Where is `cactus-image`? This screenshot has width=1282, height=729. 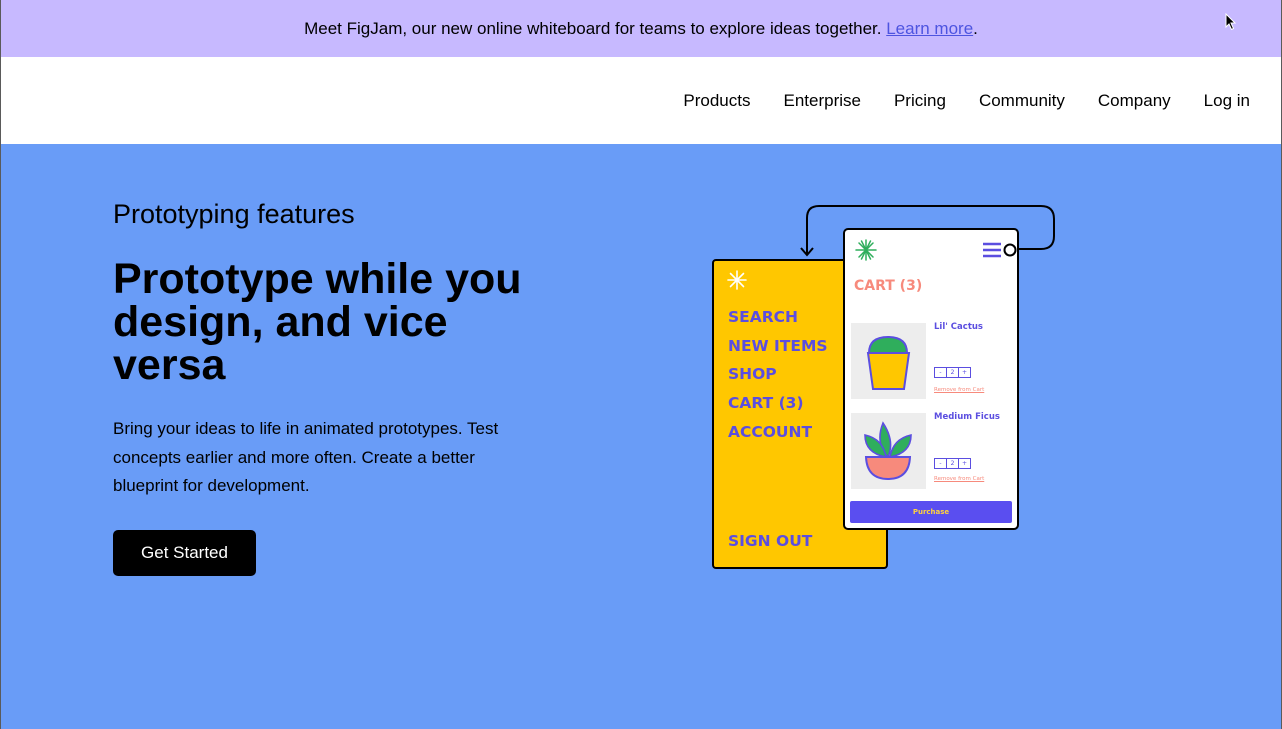
cactus-image is located at coordinates (888, 361).